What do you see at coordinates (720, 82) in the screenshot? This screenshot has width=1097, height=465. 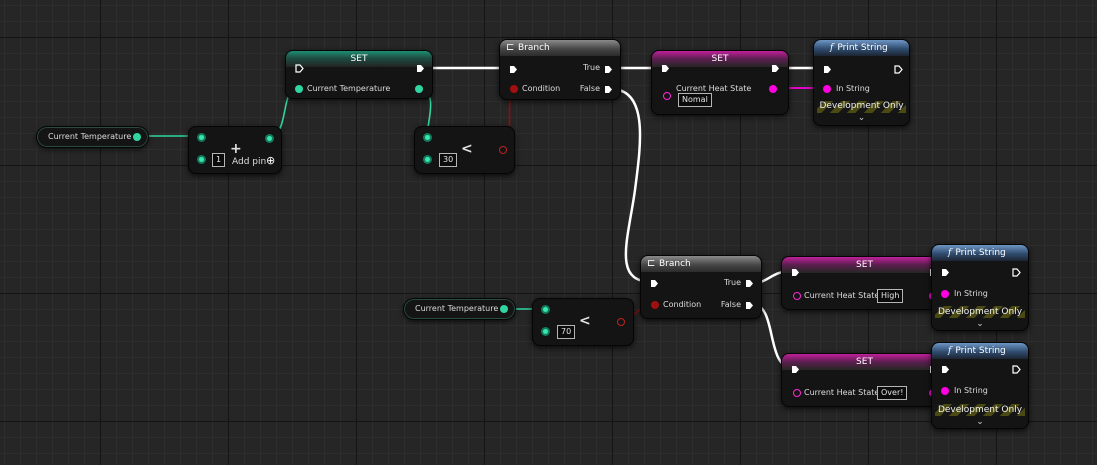 I see `set-heat-state-nomal-node: SET Current Heat State Nomal` at bounding box center [720, 82].